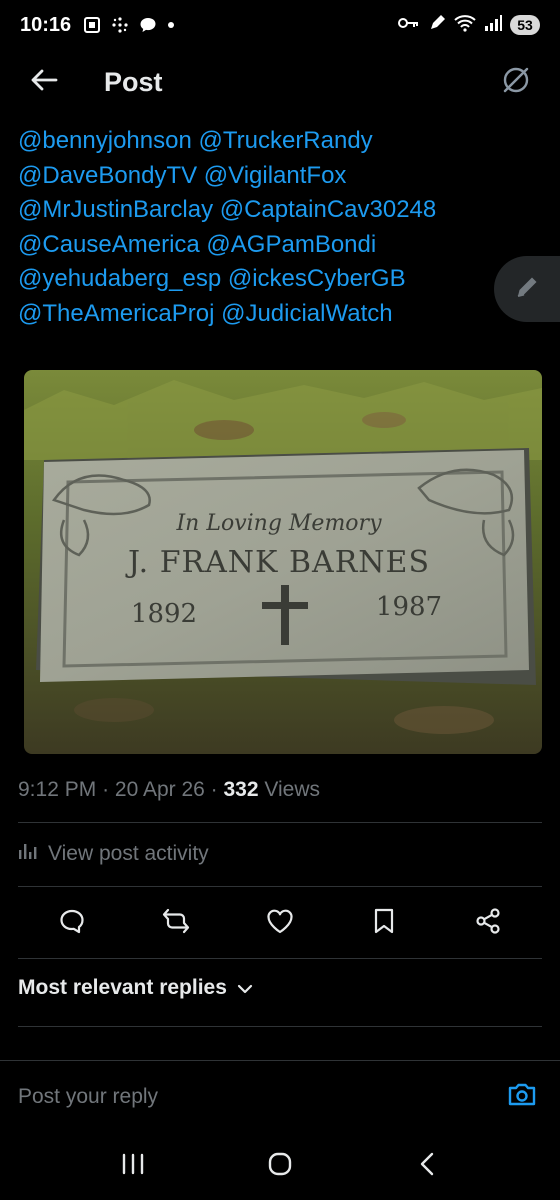 The height and width of the screenshot is (1200, 560). I want to click on bookmark-icon, so click(384, 923).